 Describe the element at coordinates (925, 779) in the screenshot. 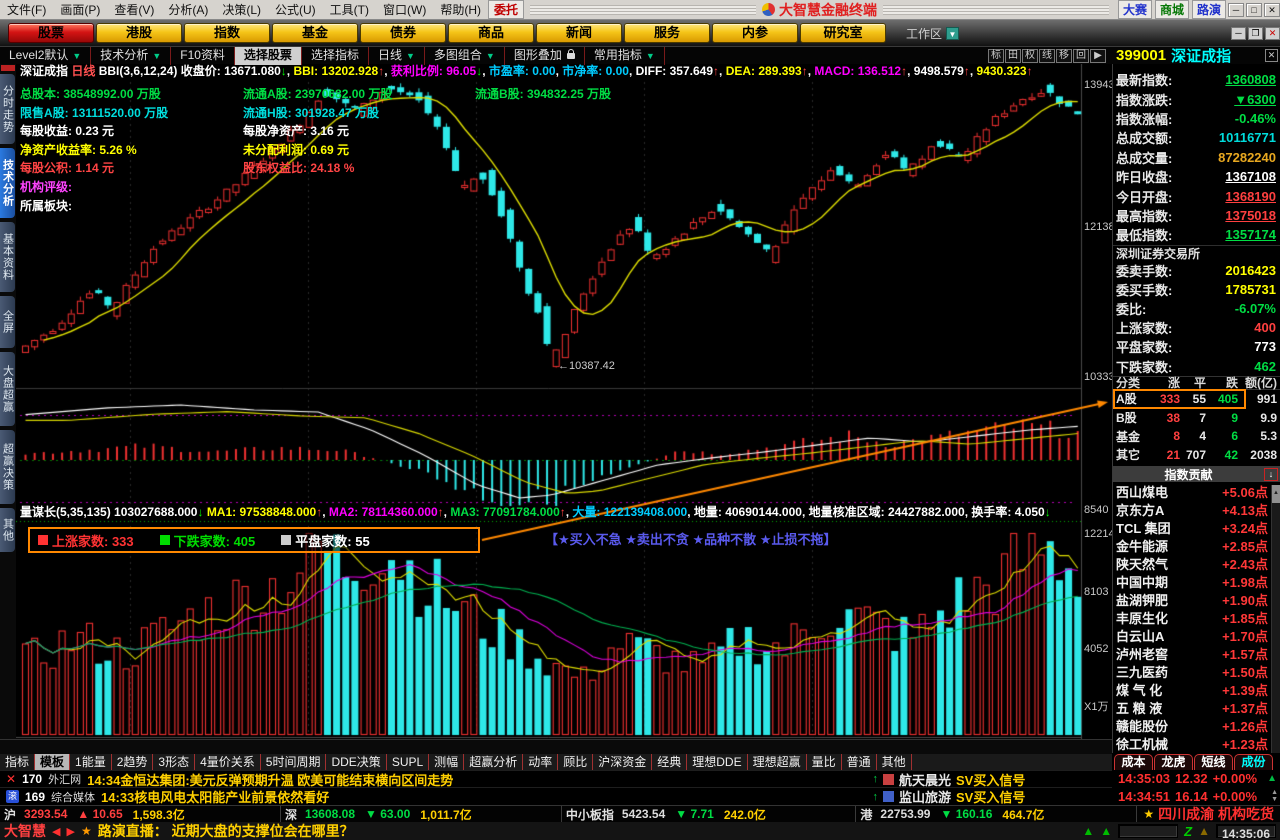

I see `signal-stock-name: 航天晨光` at that location.